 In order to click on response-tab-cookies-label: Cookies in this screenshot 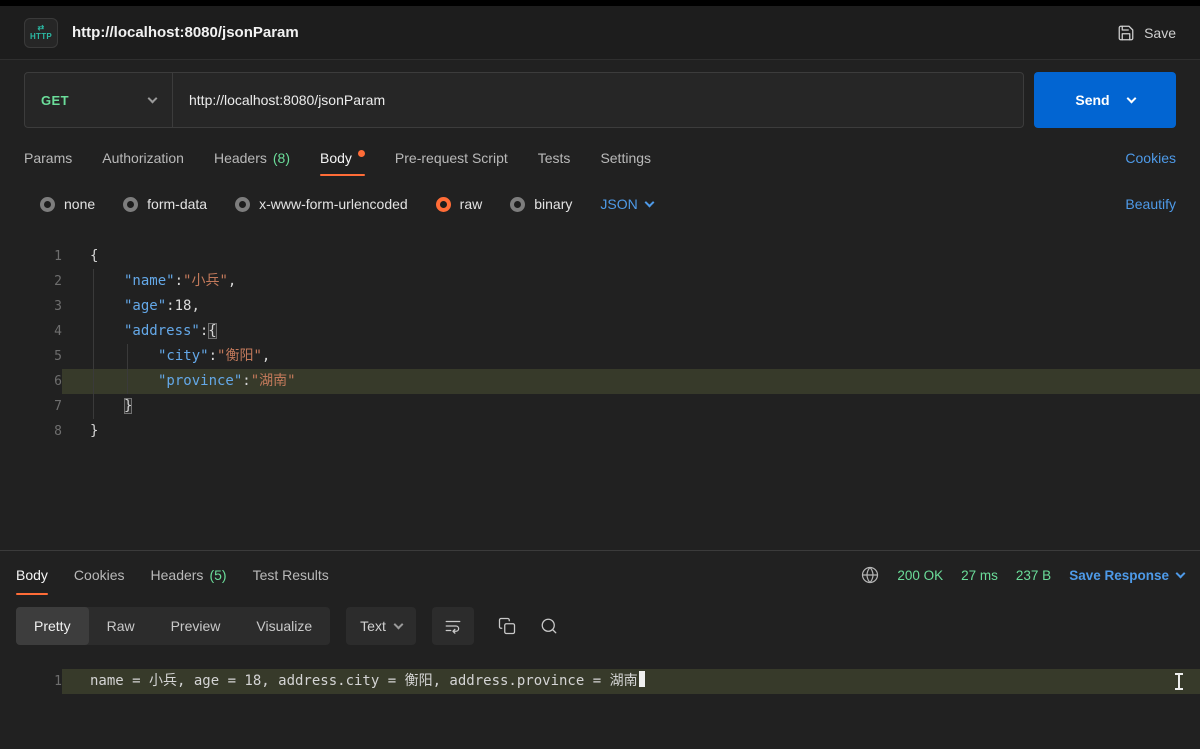, I will do `click(99, 575)`.